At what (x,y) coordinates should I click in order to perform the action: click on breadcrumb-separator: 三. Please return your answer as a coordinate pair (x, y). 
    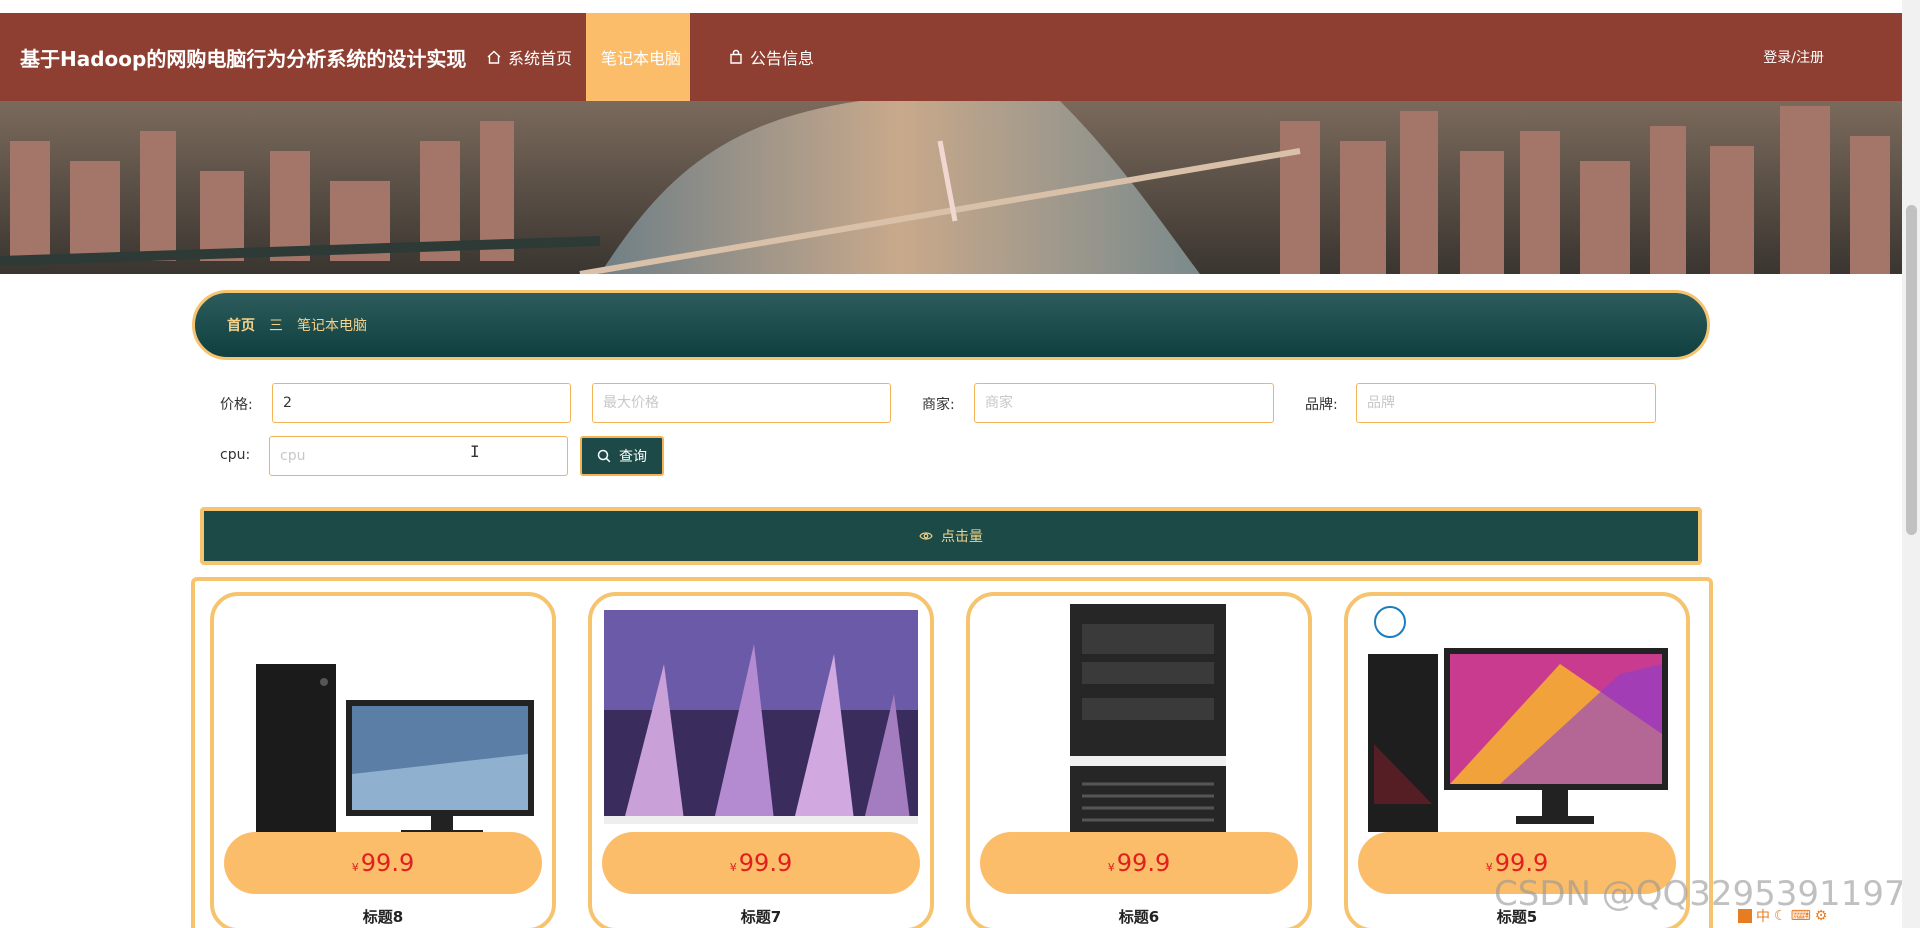
    Looking at the image, I should click on (276, 326).